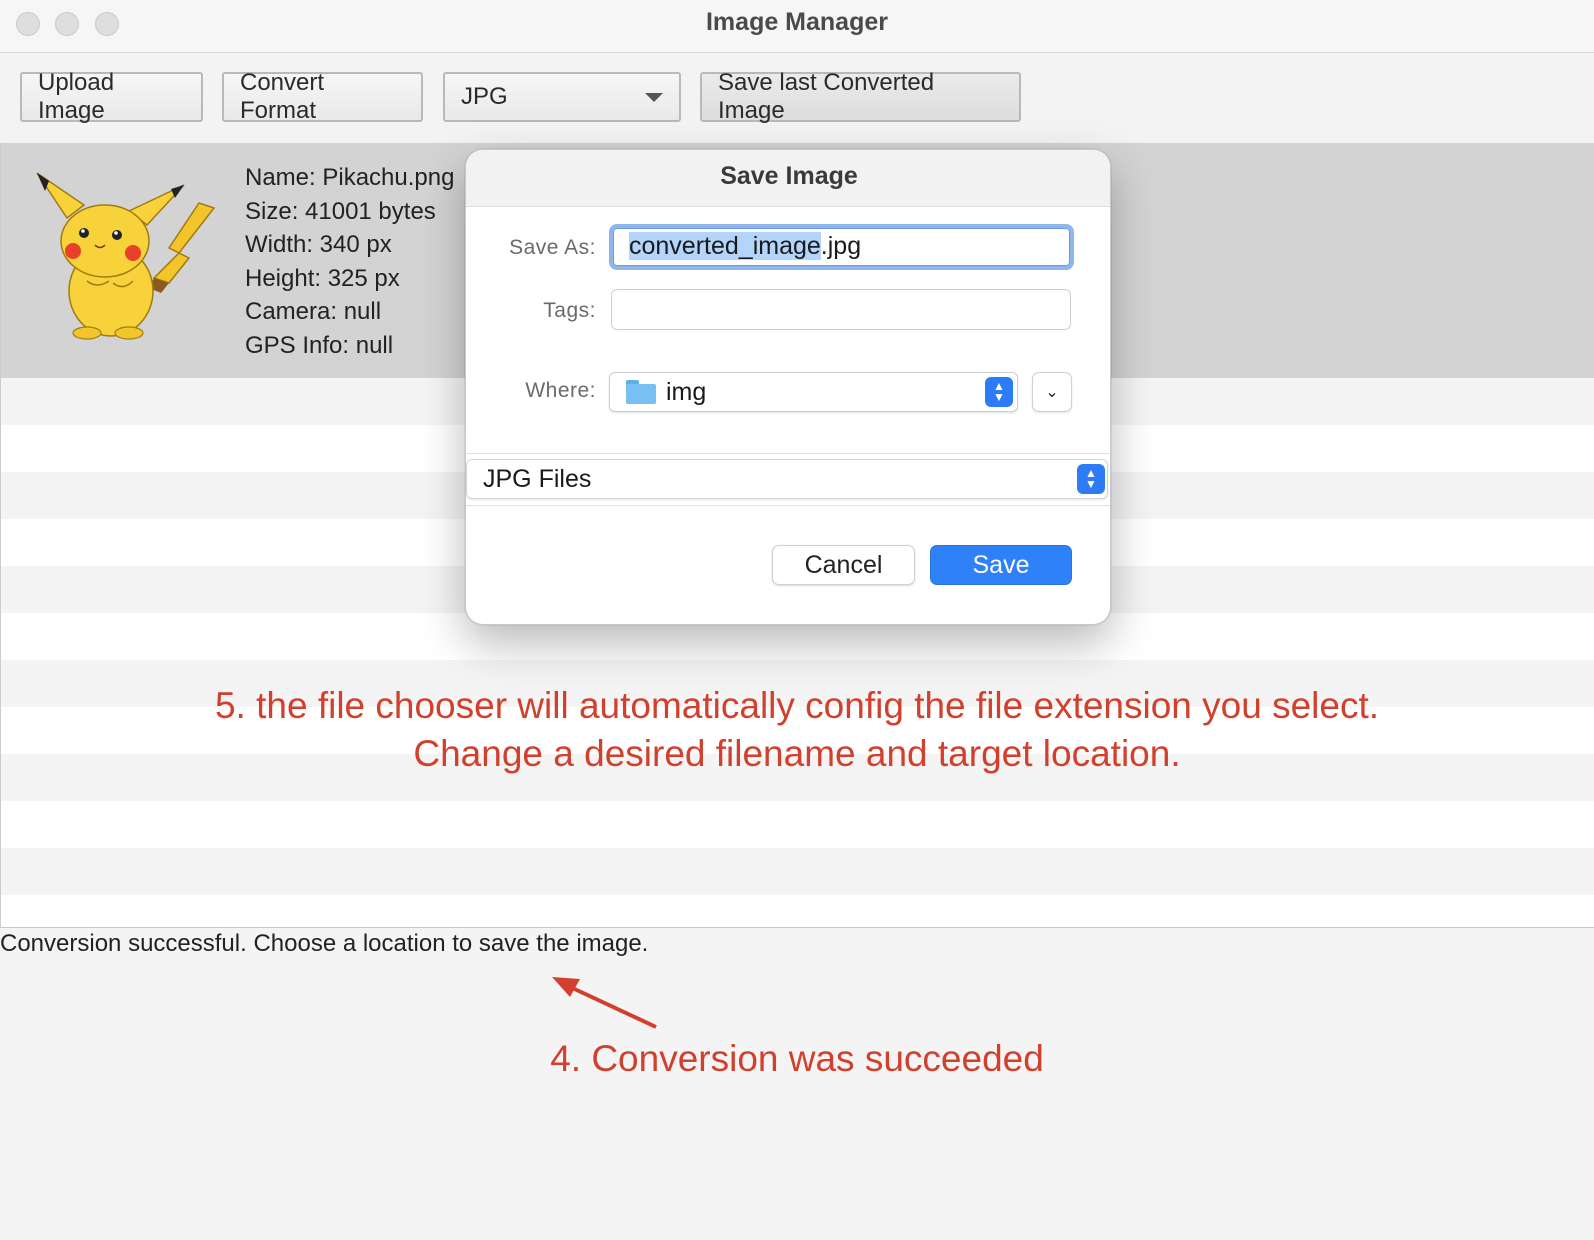 This screenshot has width=1594, height=1240. Describe the element at coordinates (552, 247) in the screenshot. I see `save-as-label: Save As:` at that location.